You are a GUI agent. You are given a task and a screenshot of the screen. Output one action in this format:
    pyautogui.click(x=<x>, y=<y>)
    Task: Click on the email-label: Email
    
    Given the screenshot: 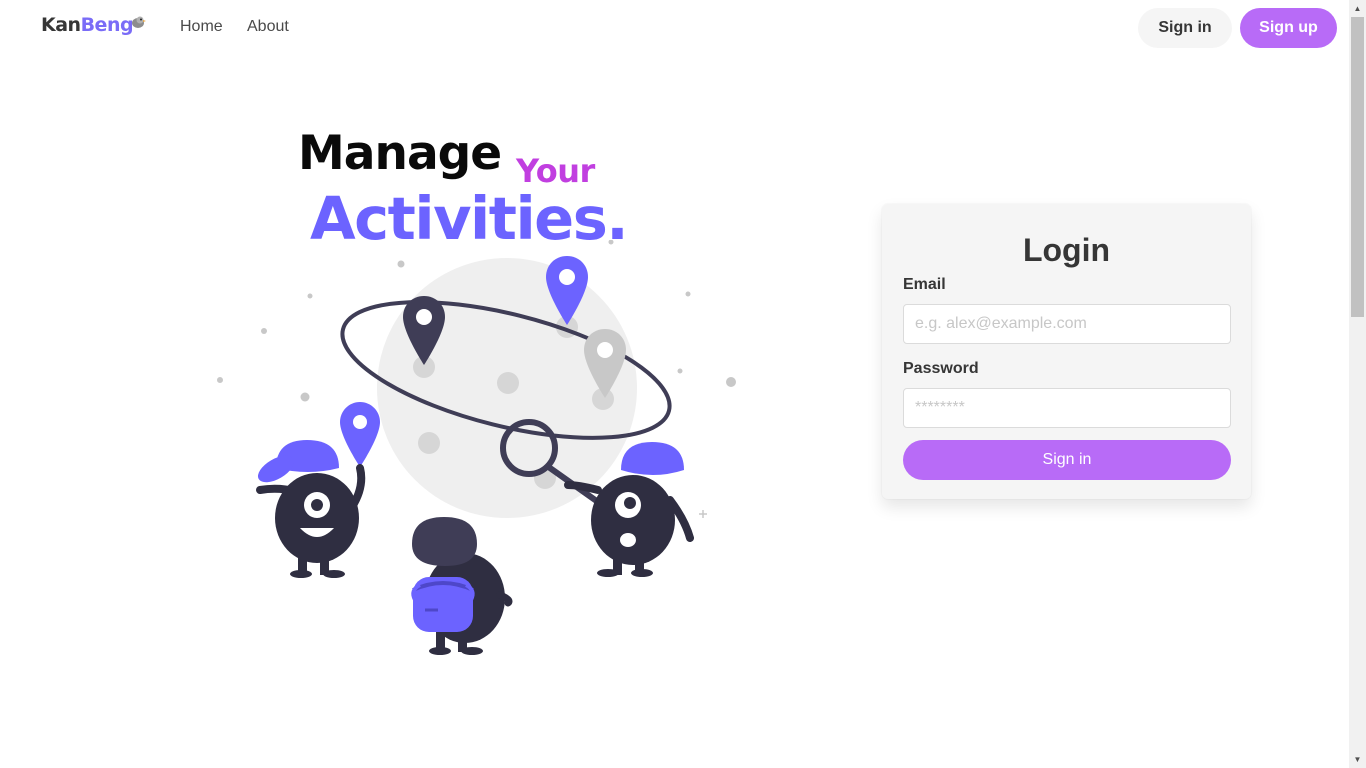 What is the action you would take?
    pyautogui.click(x=924, y=284)
    